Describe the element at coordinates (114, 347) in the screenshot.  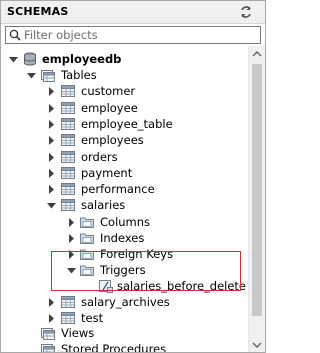
I see `stored-procedures-label: Stored Procedures` at that location.